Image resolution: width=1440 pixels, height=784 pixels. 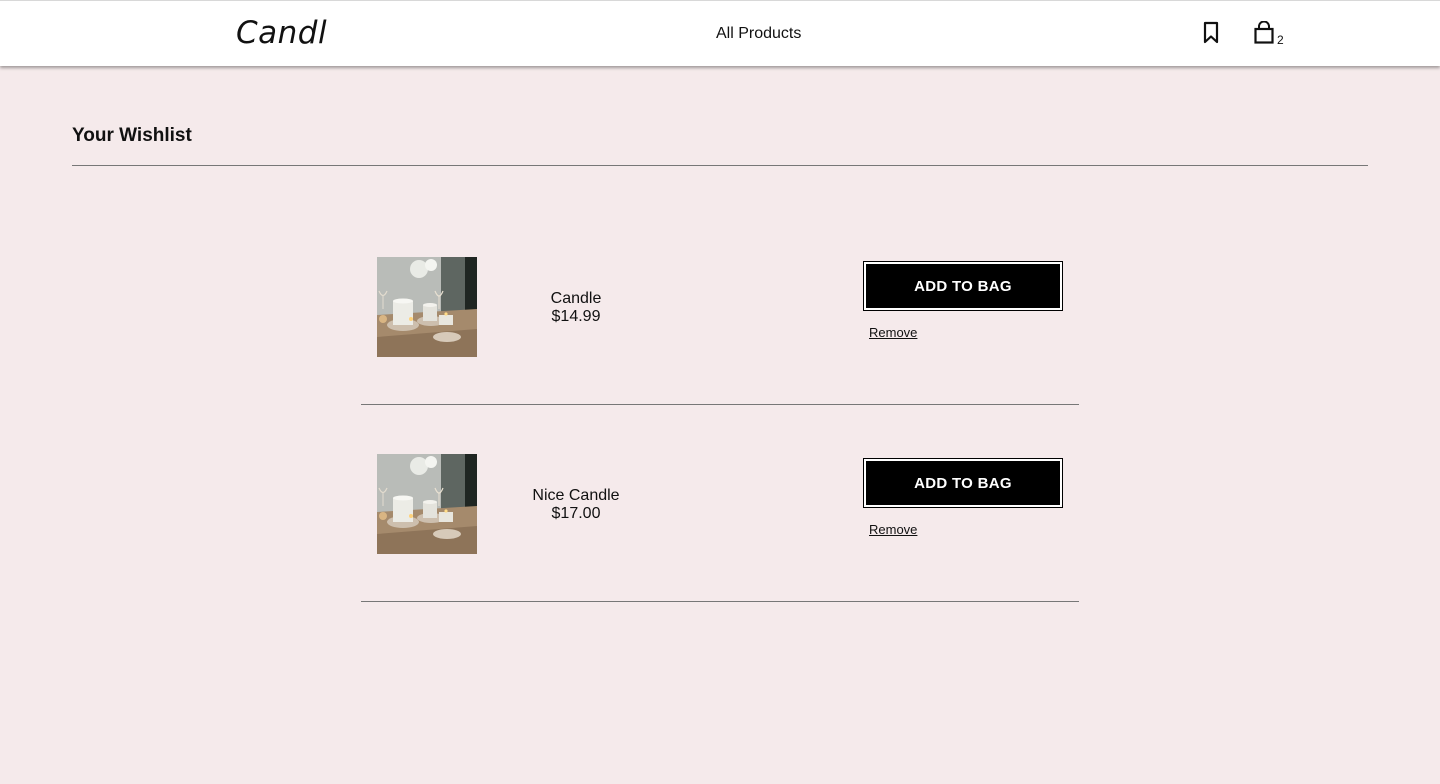 What do you see at coordinates (1264, 32) in the screenshot?
I see `shopping-bag-icon` at bounding box center [1264, 32].